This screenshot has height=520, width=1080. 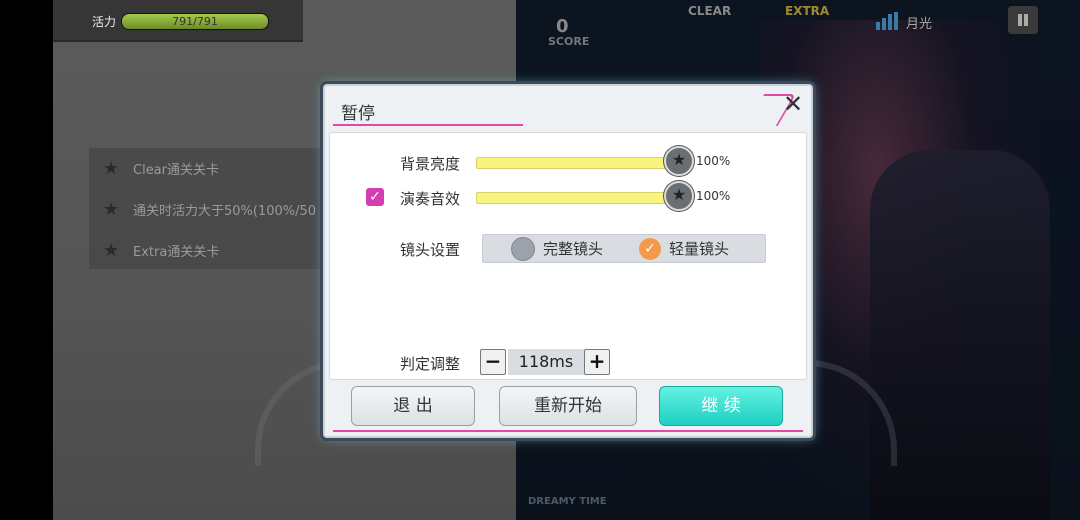 I want to click on radio-unselected-icon, so click(x=523, y=248).